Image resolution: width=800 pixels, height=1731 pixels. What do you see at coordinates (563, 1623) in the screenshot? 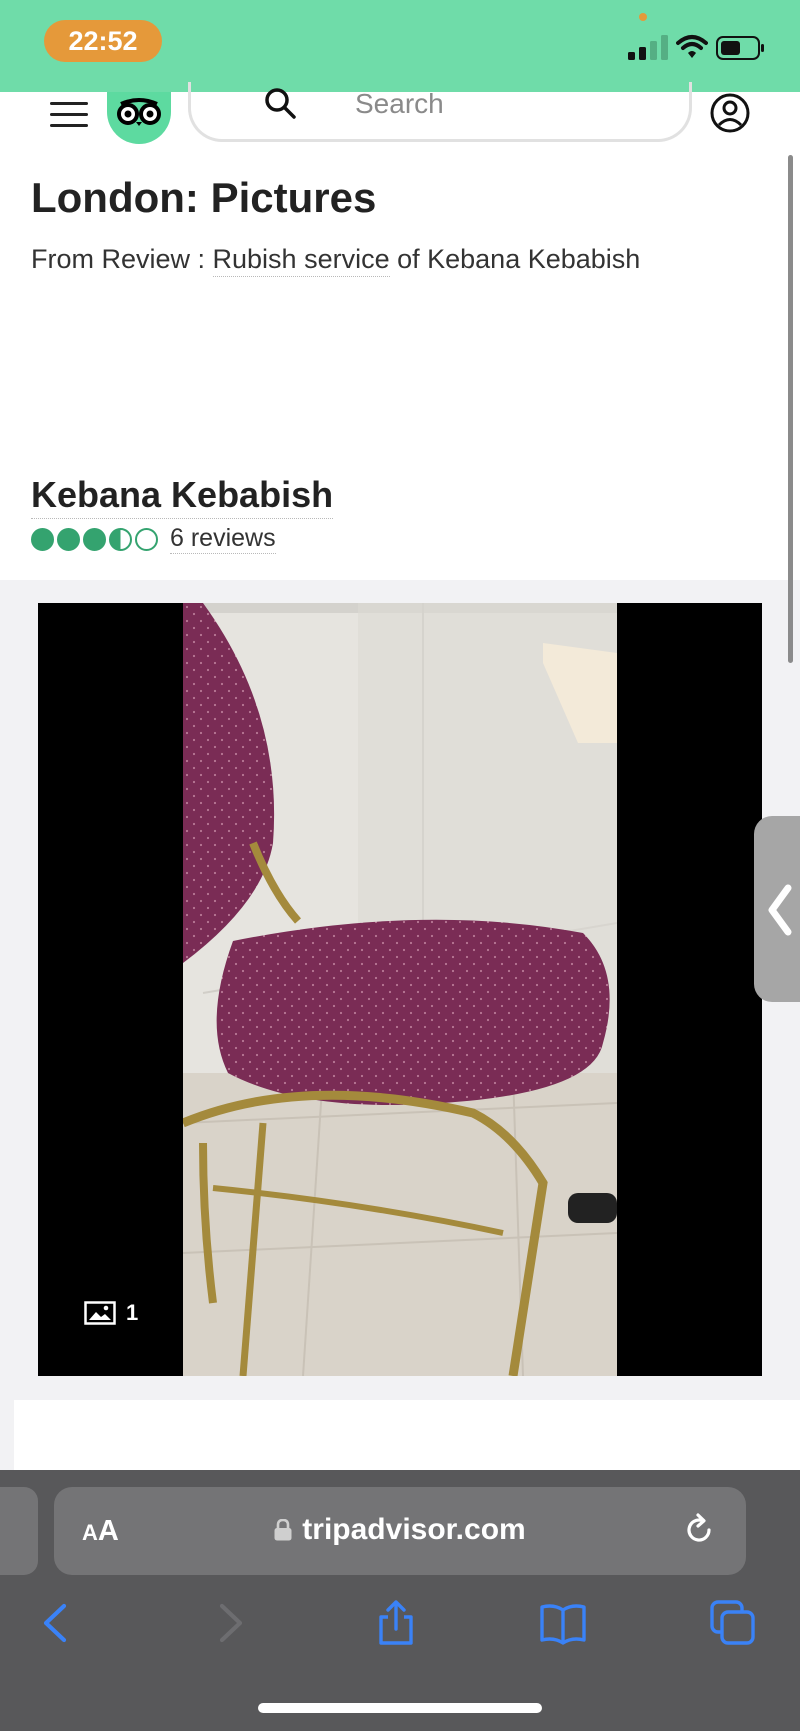
I see `bookmarks-icon` at bounding box center [563, 1623].